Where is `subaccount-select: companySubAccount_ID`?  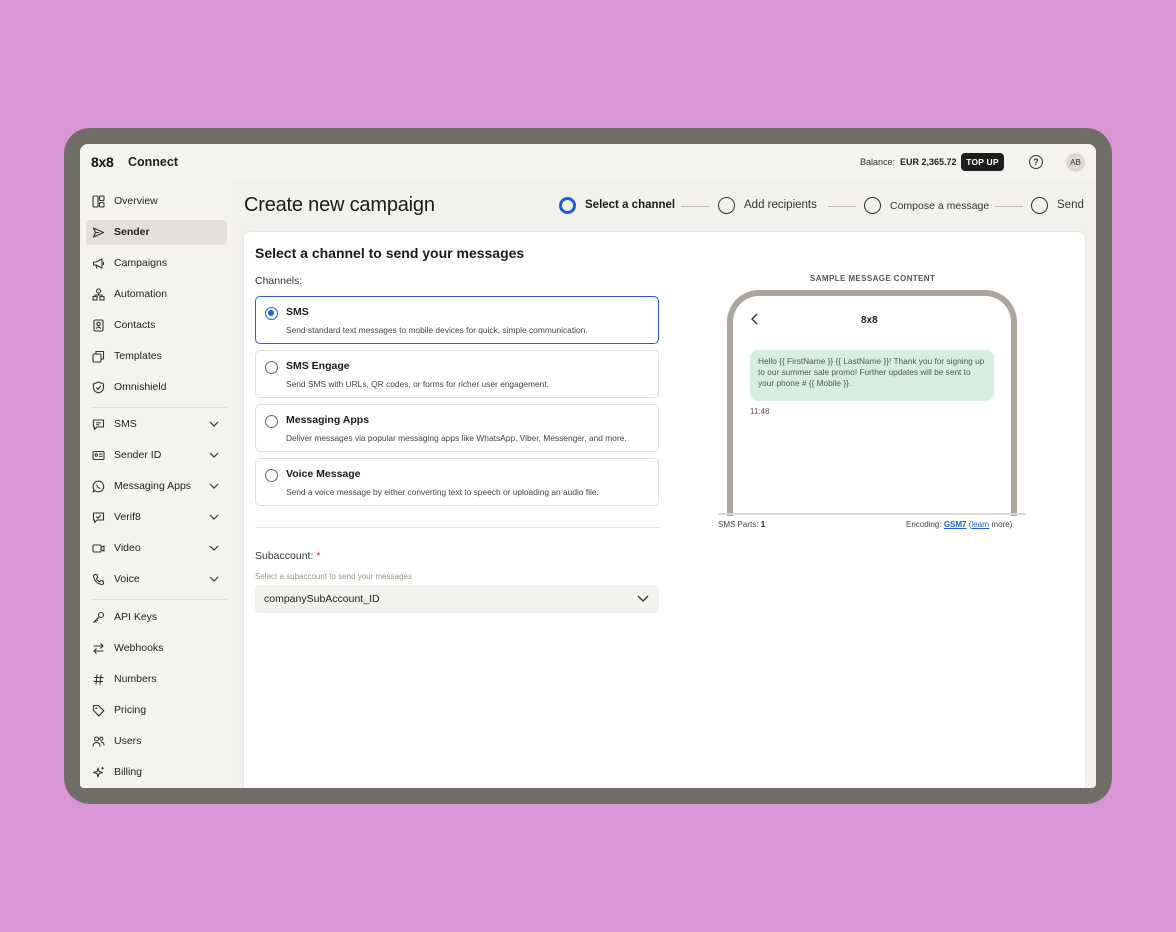 subaccount-select: companySubAccount_ID is located at coordinates (457, 599).